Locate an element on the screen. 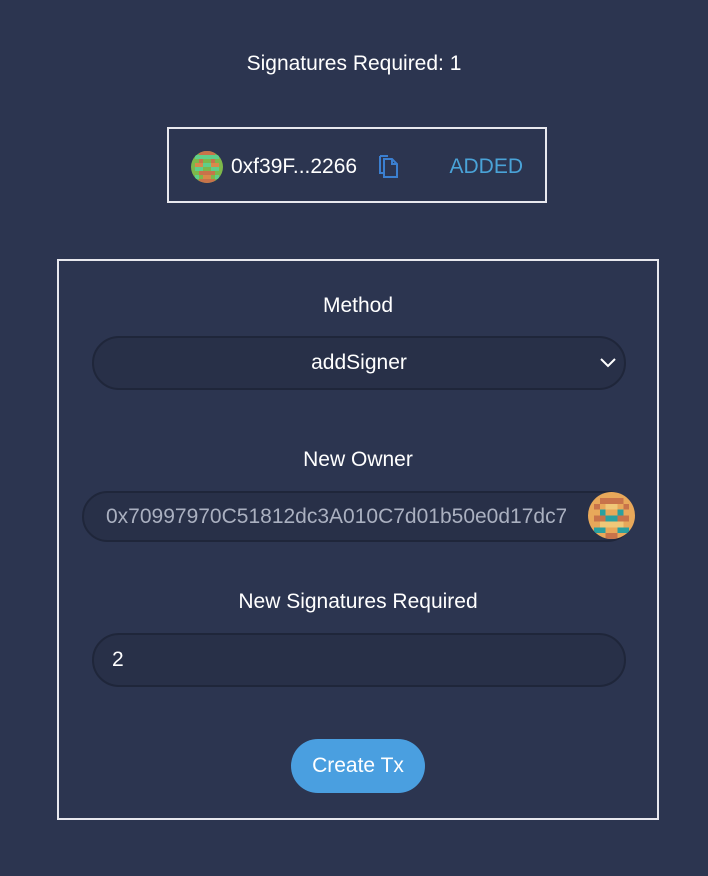 This screenshot has height=876, width=708. method-label: Method is located at coordinates (358, 305).